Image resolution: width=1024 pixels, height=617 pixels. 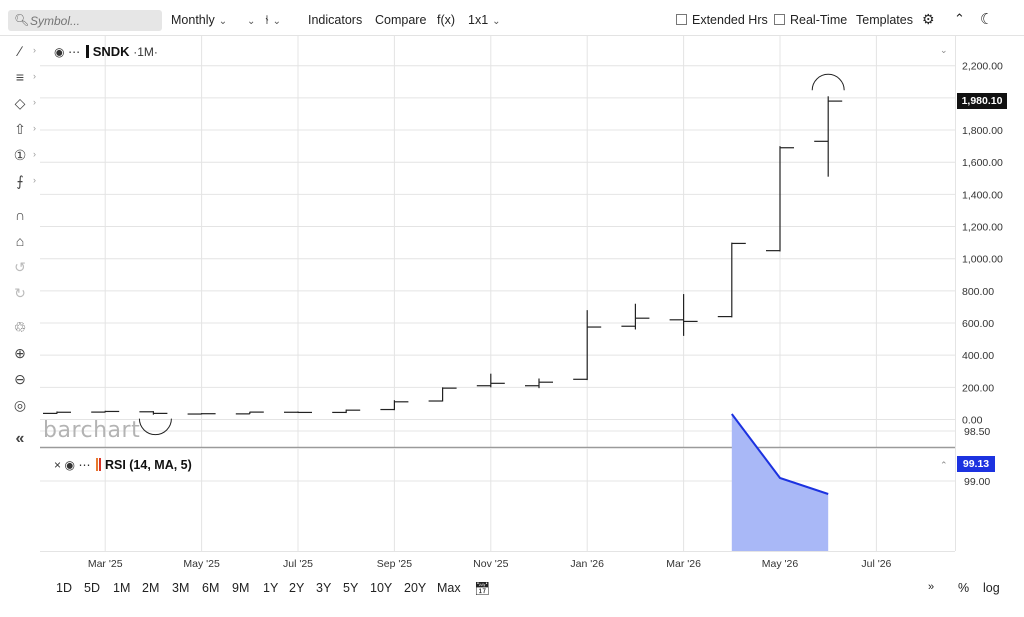 What do you see at coordinates (449, 588) in the screenshot?
I see `range-button-max: Max` at bounding box center [449, 588].